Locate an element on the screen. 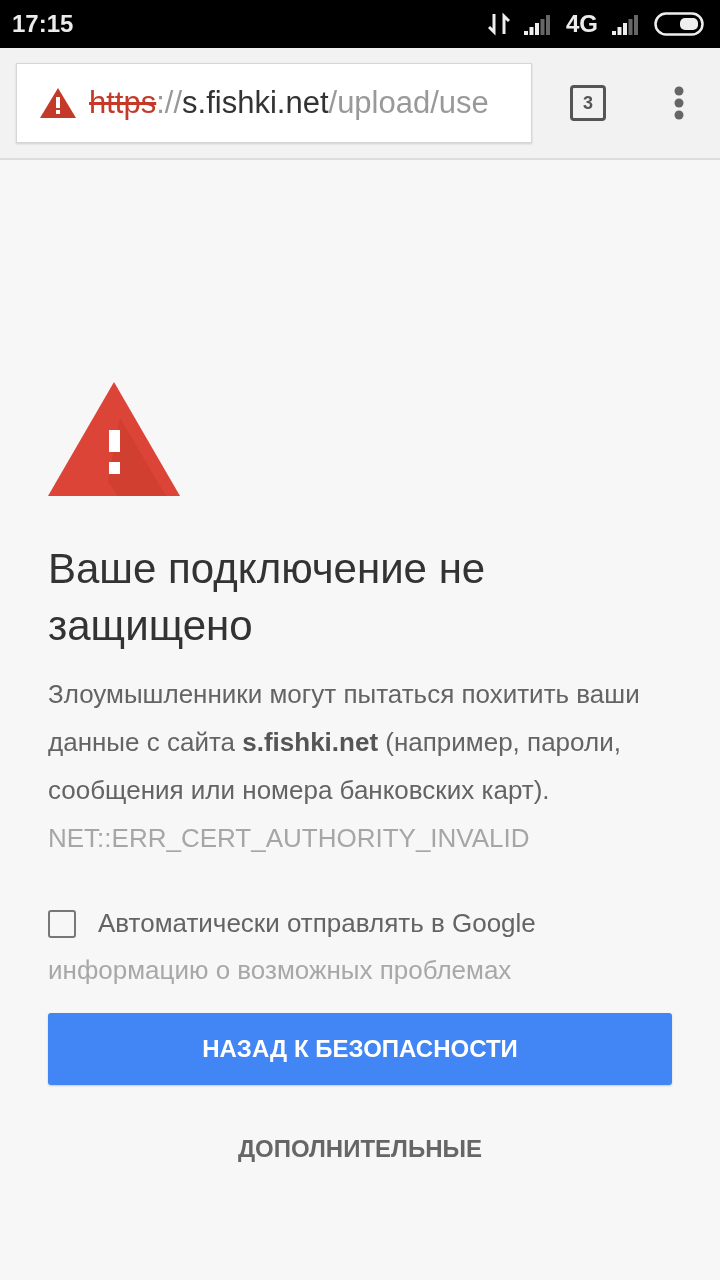  warning-icon is located at coordinates (114, 439).